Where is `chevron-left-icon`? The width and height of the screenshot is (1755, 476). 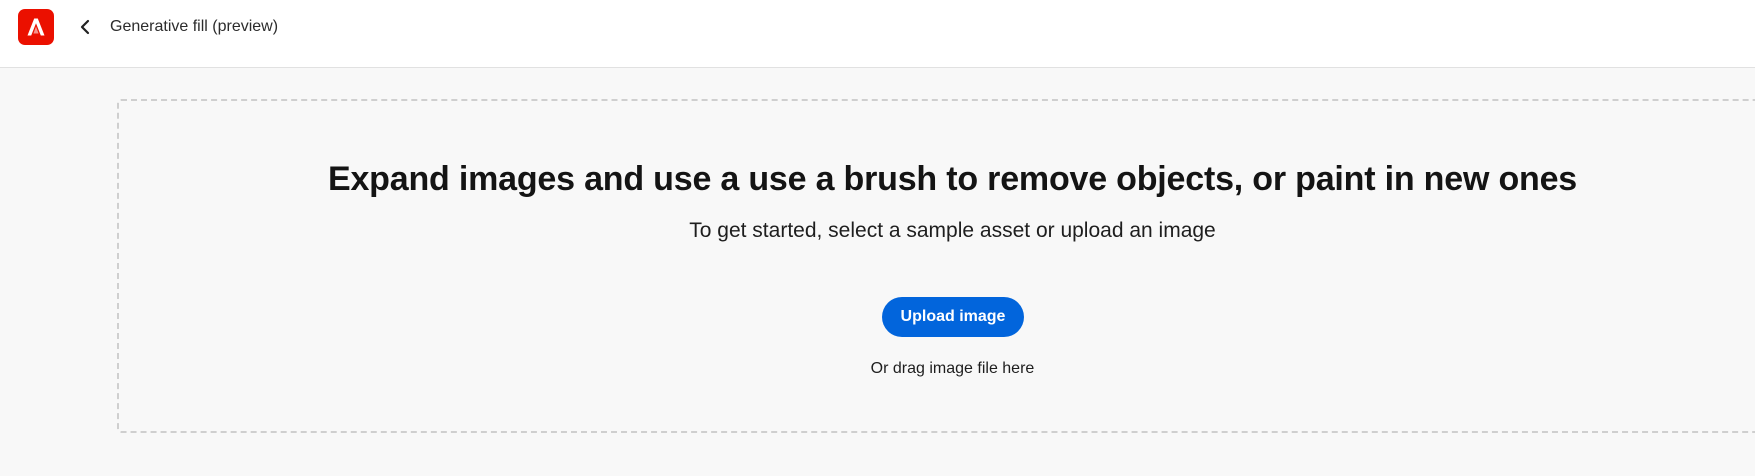
chevron-left-icon is located at coordinates (85, 27).